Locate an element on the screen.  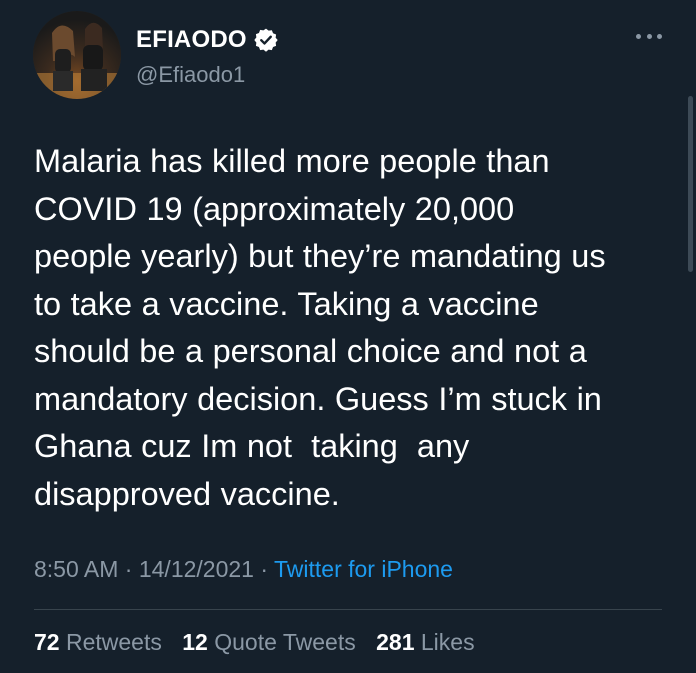
quote-tweets-label: Quote Tweets is located at coordinates (285, 642).